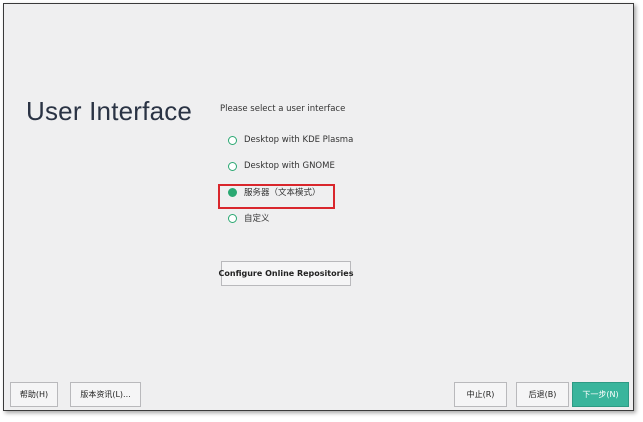 Image resolution: width=643 pixels, height=422 pixels. Describe the element at coordinates (299, 140) in the screenshot. I see `option-label: Desktop with KDE Plasma` at that location.